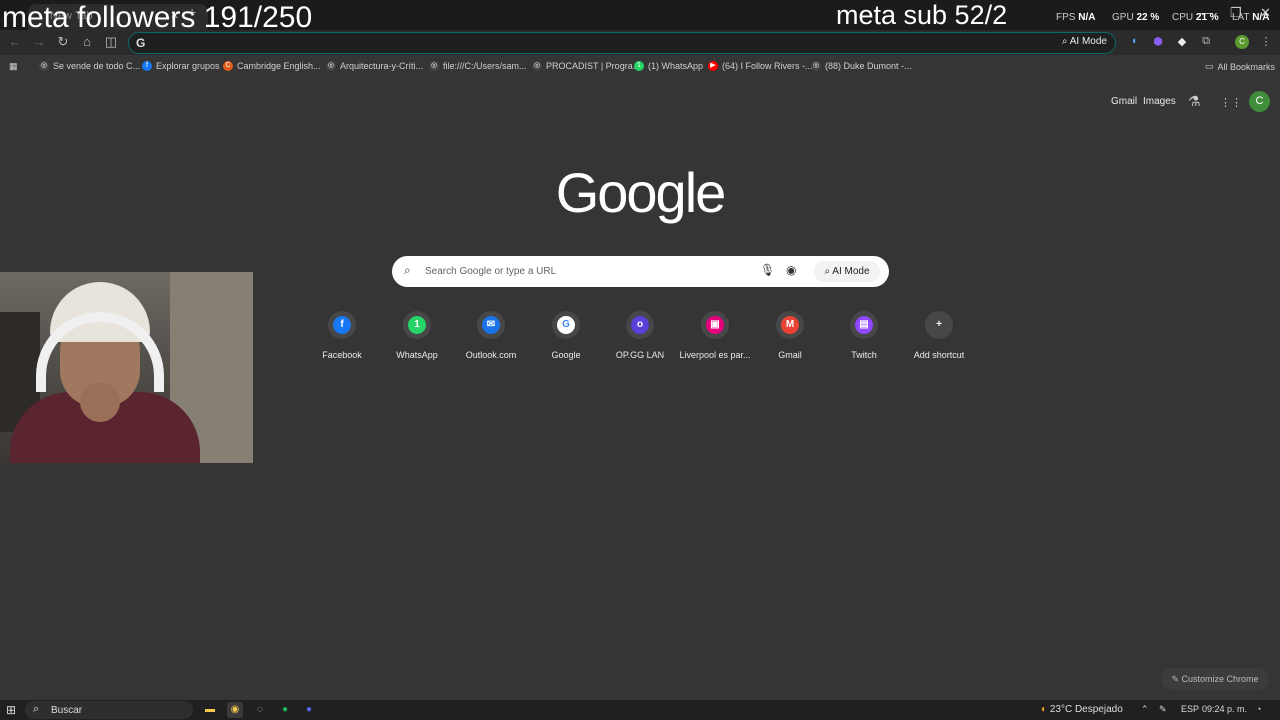  I want to click on menu-icon: ⋮, so click(1266, 41).